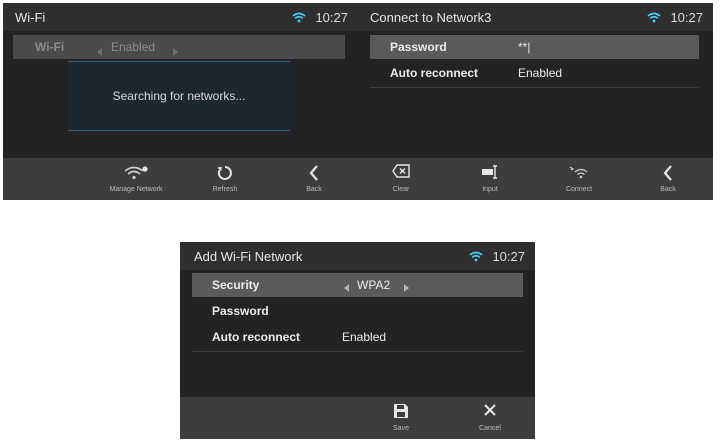  Describe the element at coordinates (401, 412) in the screenshot. I see `save-icon` at that location.